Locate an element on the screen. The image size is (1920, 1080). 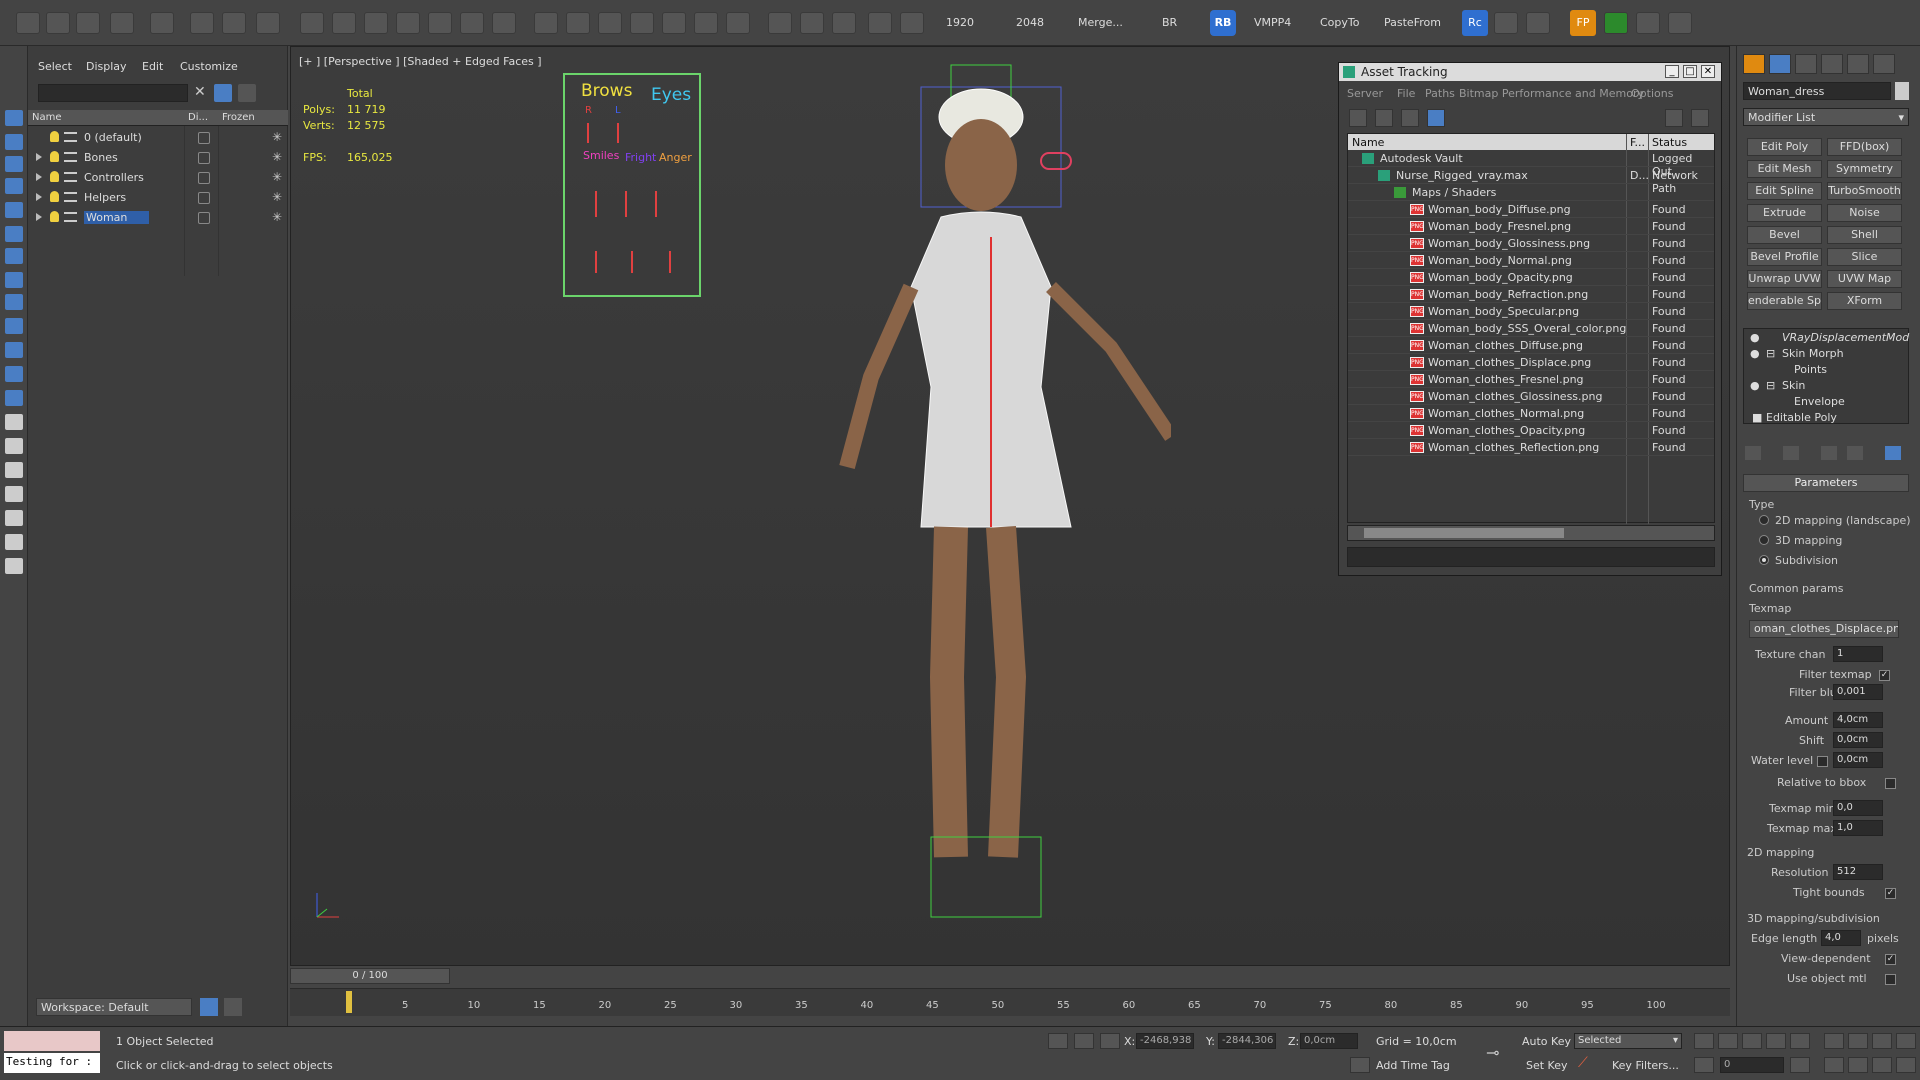
expand-icon is located at coordinates (39, 157).